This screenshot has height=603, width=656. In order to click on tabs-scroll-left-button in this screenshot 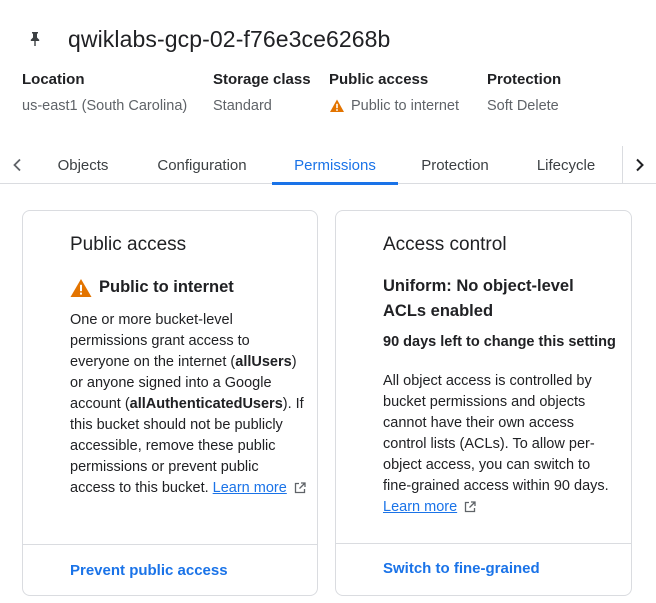, I will do `click(17, 164)`.